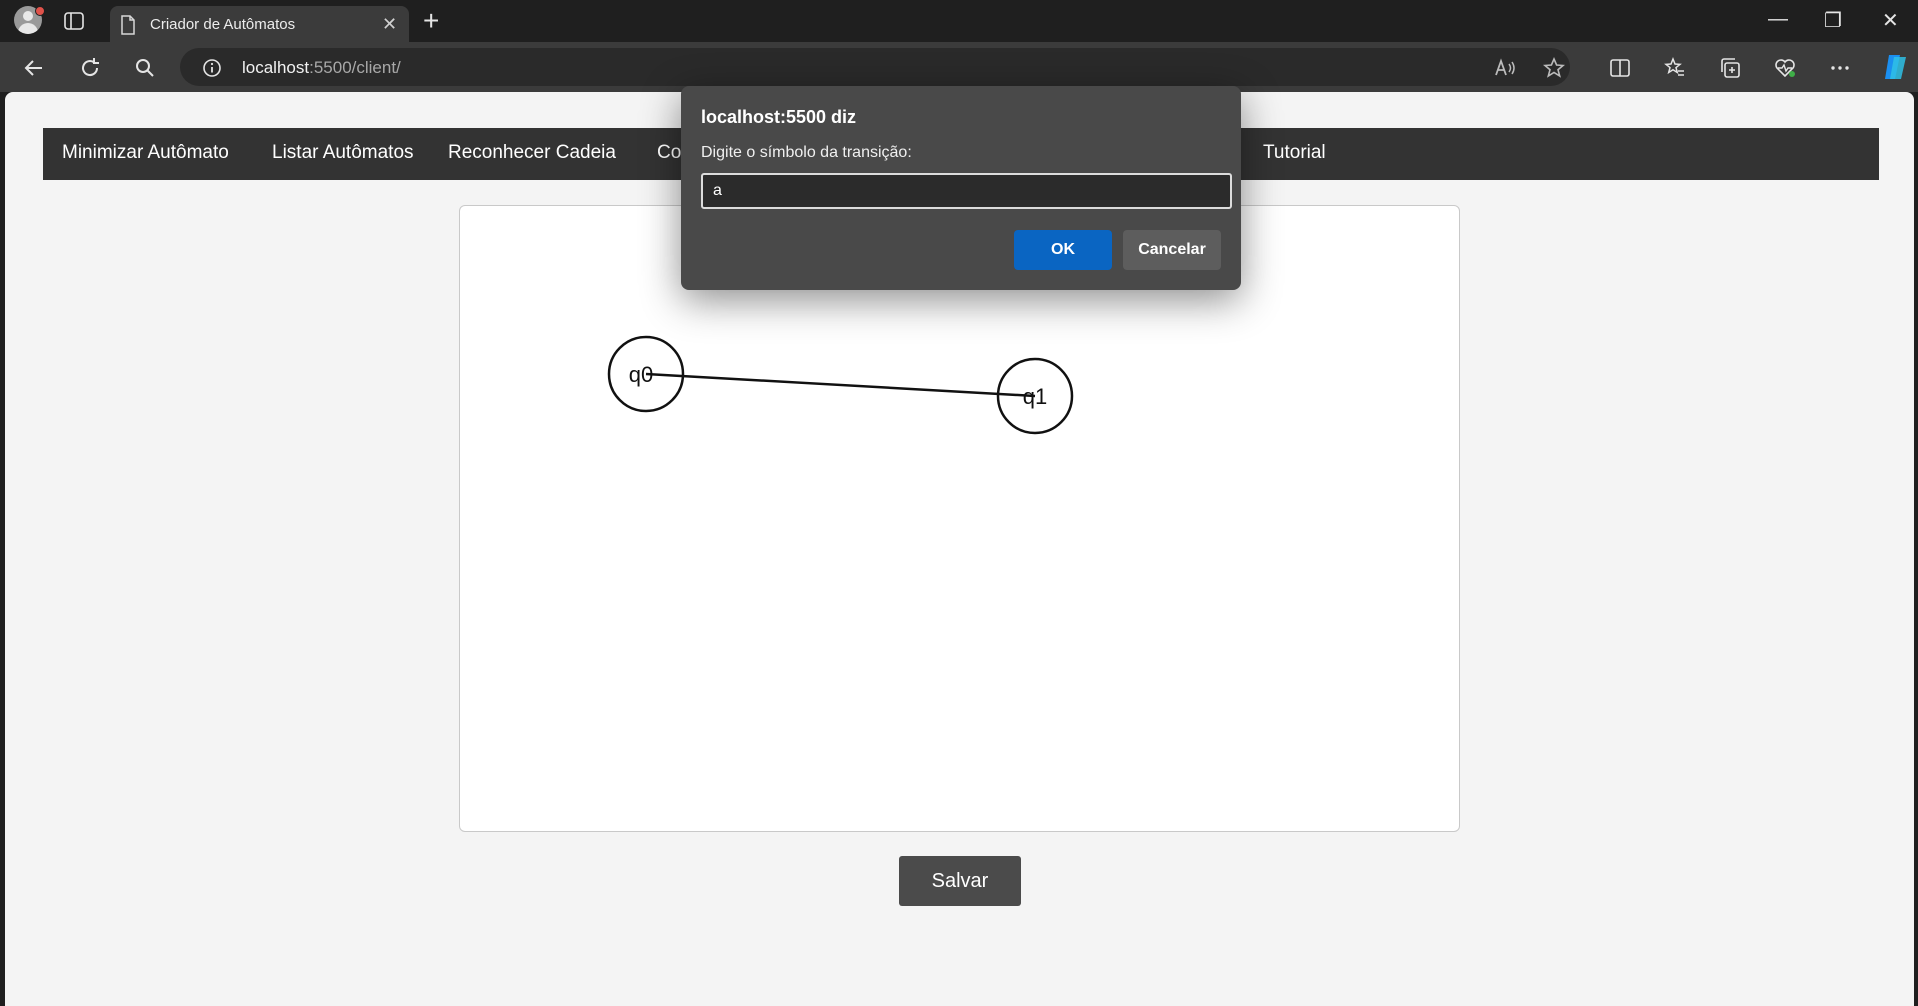 The width and height of the screenshot is (1918, 1006). I want to click on url-host: localhost, so click(276, 67).